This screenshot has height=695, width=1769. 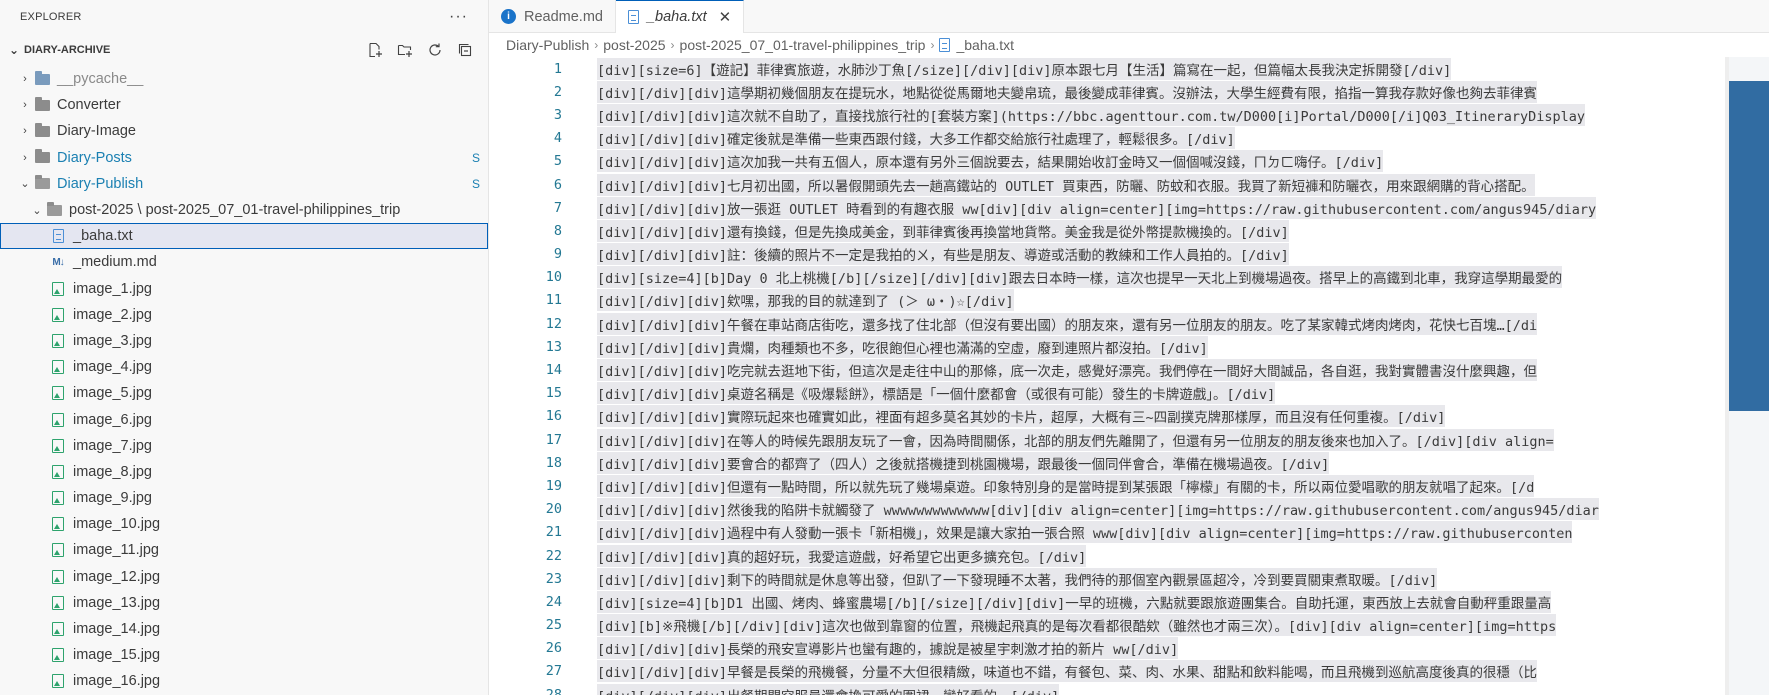 What do you see at coordinates (112, 498) in the screenshot?
I see `tree-item-label: image_9.jpg` at bounding box center [112, 498].